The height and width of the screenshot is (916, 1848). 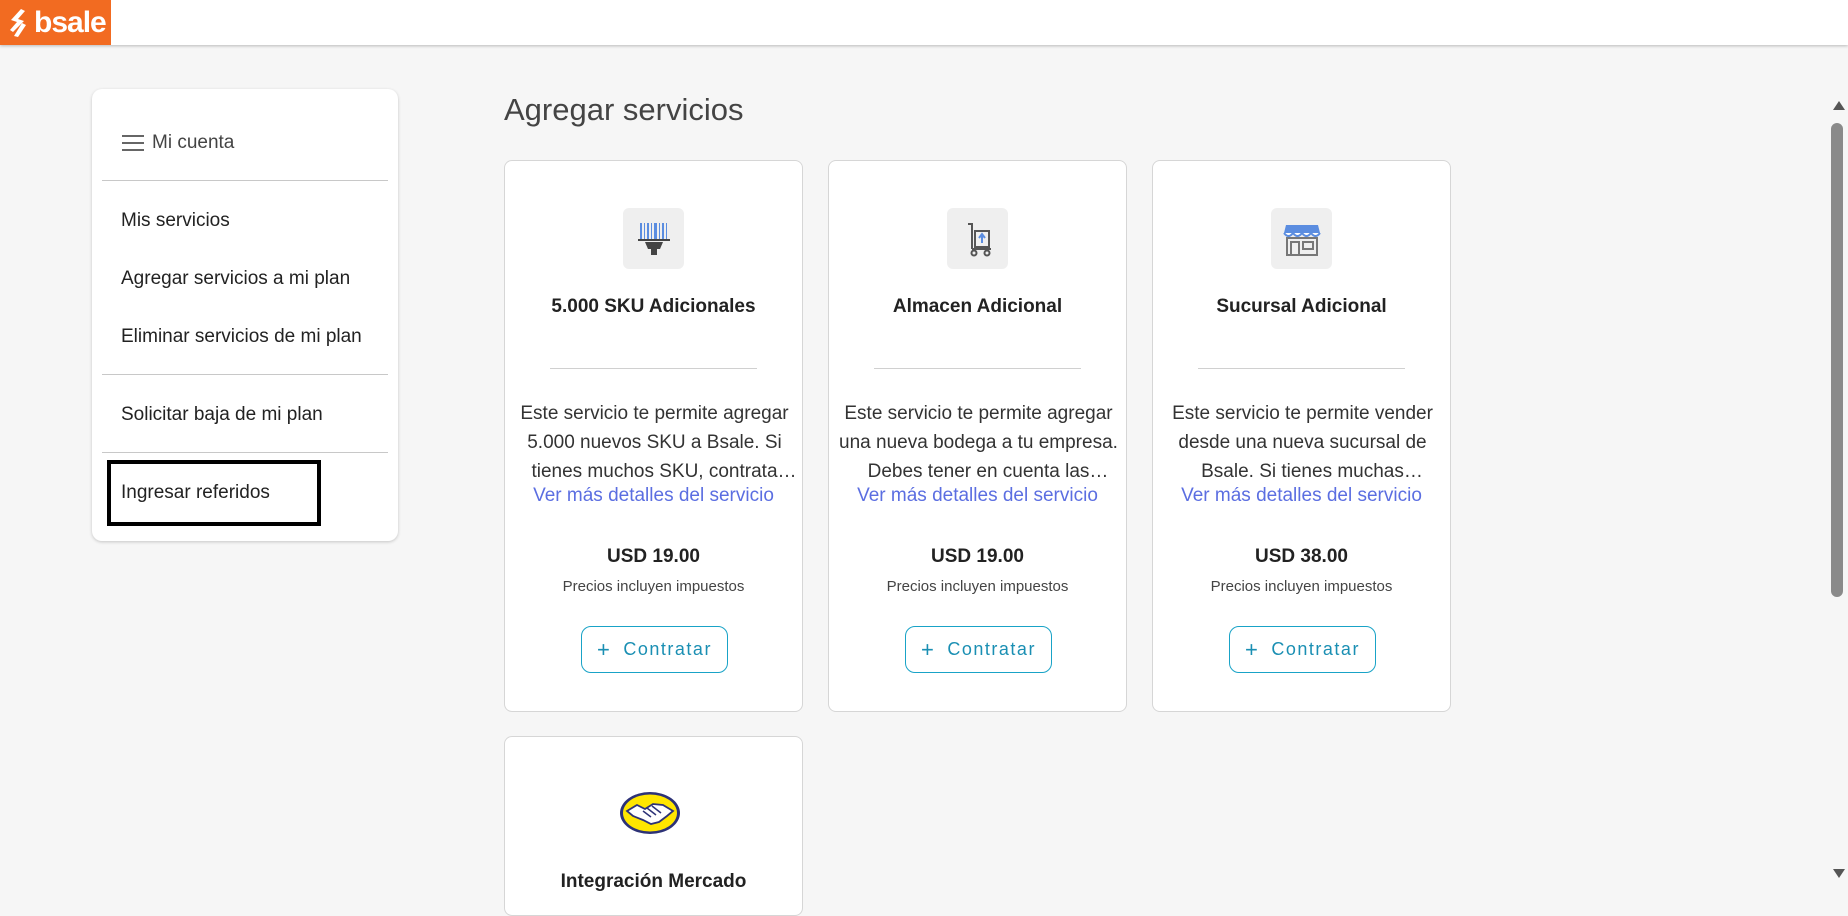 I want to click on card-title: Integración Mercado, so click(x=653, y=881).